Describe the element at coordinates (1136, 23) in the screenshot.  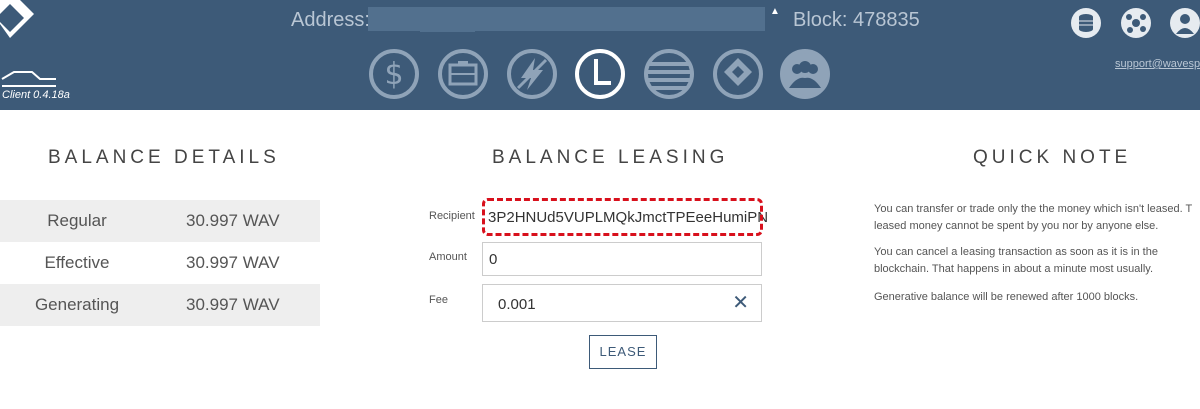
I see `network-icon` at that location.